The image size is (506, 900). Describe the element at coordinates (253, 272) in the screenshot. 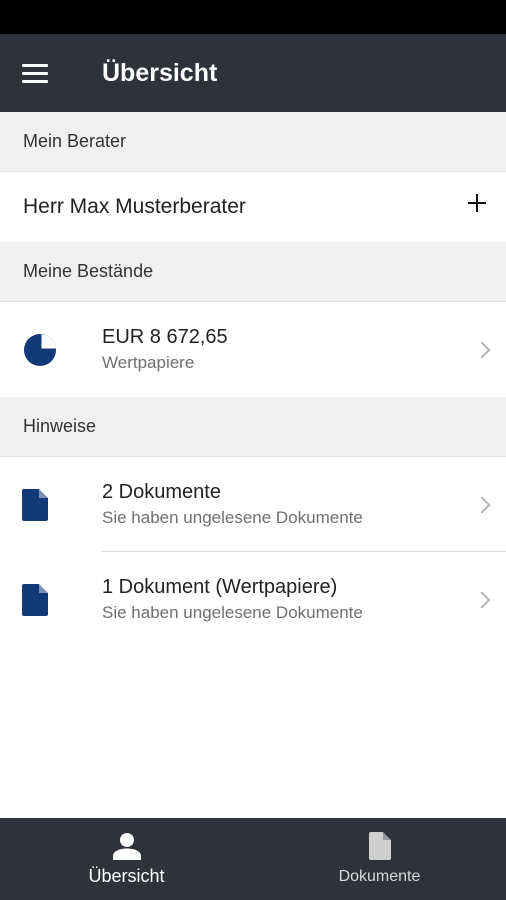

I see `section-header-holdings: Meine Bestände` at that location.